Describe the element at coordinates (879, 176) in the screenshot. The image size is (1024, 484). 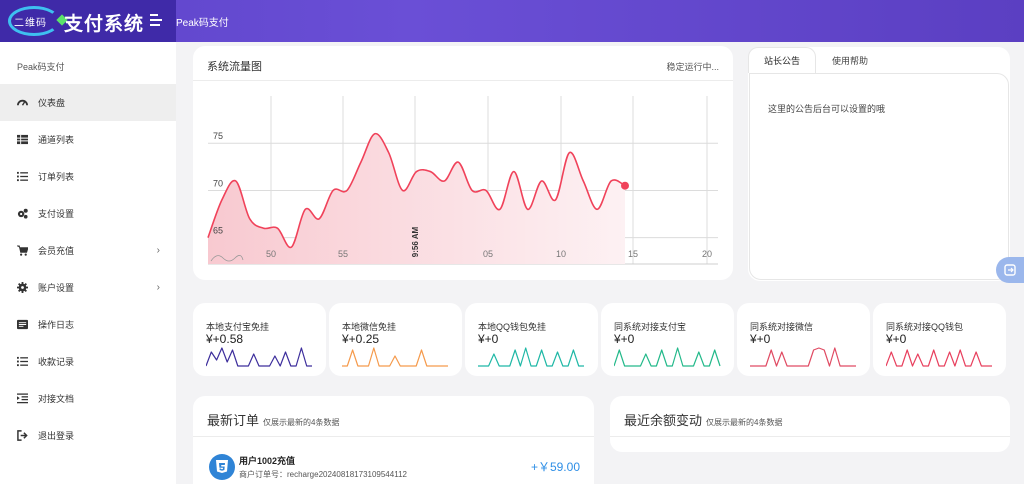
I see `notice-panel: 这里的公告后台可以设置的哦` at that location.